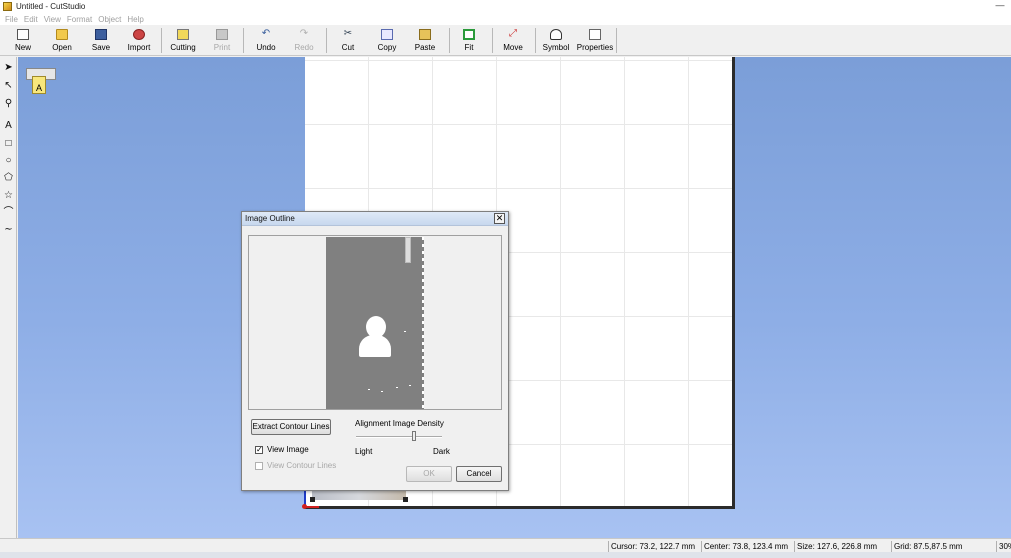 The height and width of the screenshot is (558, 1011). I want to click on status-center: Center: 73.8, 123.4 mm, so click(747, 546).